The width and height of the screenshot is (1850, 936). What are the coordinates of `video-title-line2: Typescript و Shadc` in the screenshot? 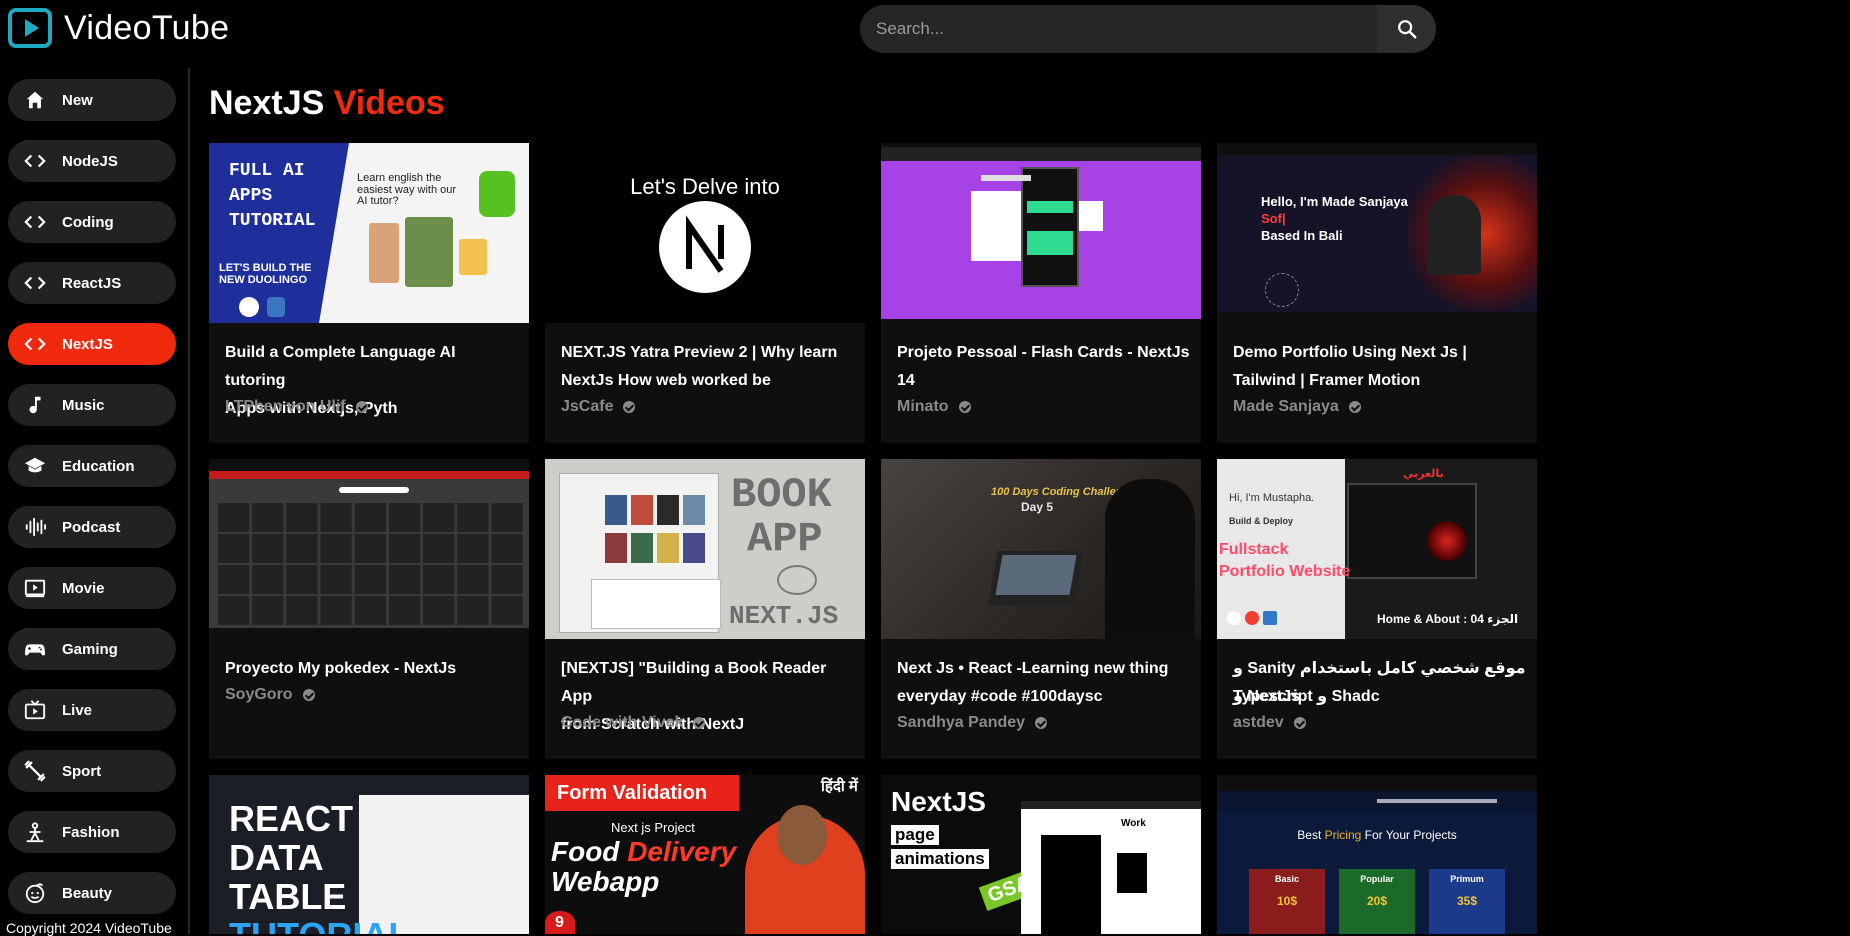 It's located at (1380, 697).